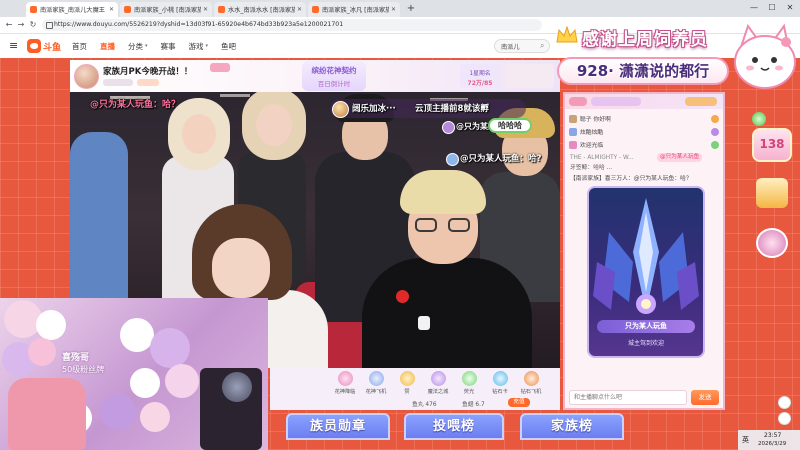 This screenshot has height=450, width=800. I want to click on gift-item: 钻石卡, so click(500, 383).